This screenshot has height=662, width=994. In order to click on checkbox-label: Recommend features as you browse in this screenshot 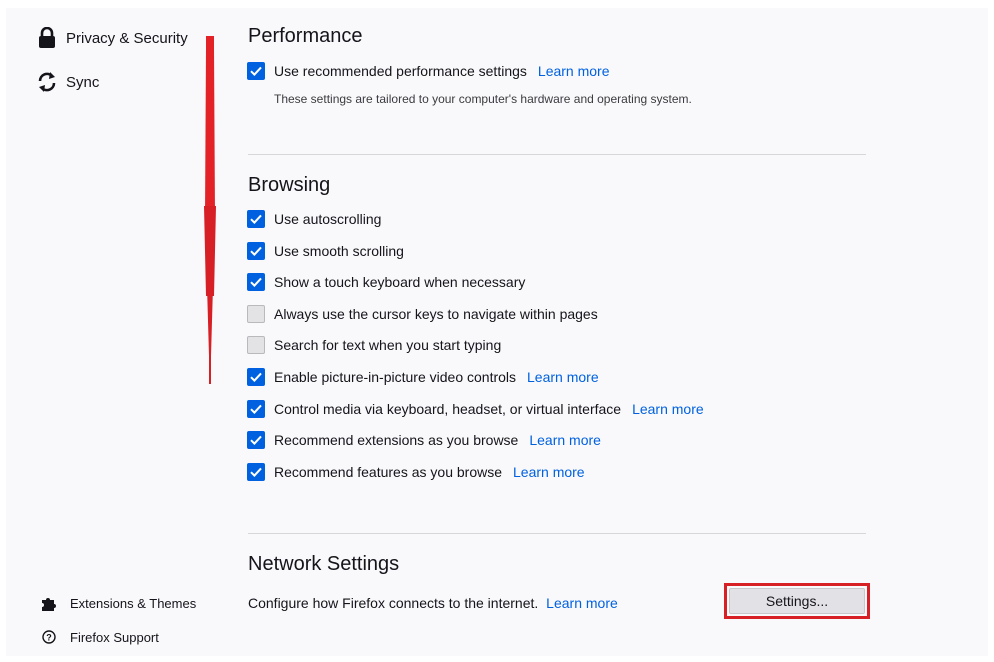, I will do `click(388, 471)`.